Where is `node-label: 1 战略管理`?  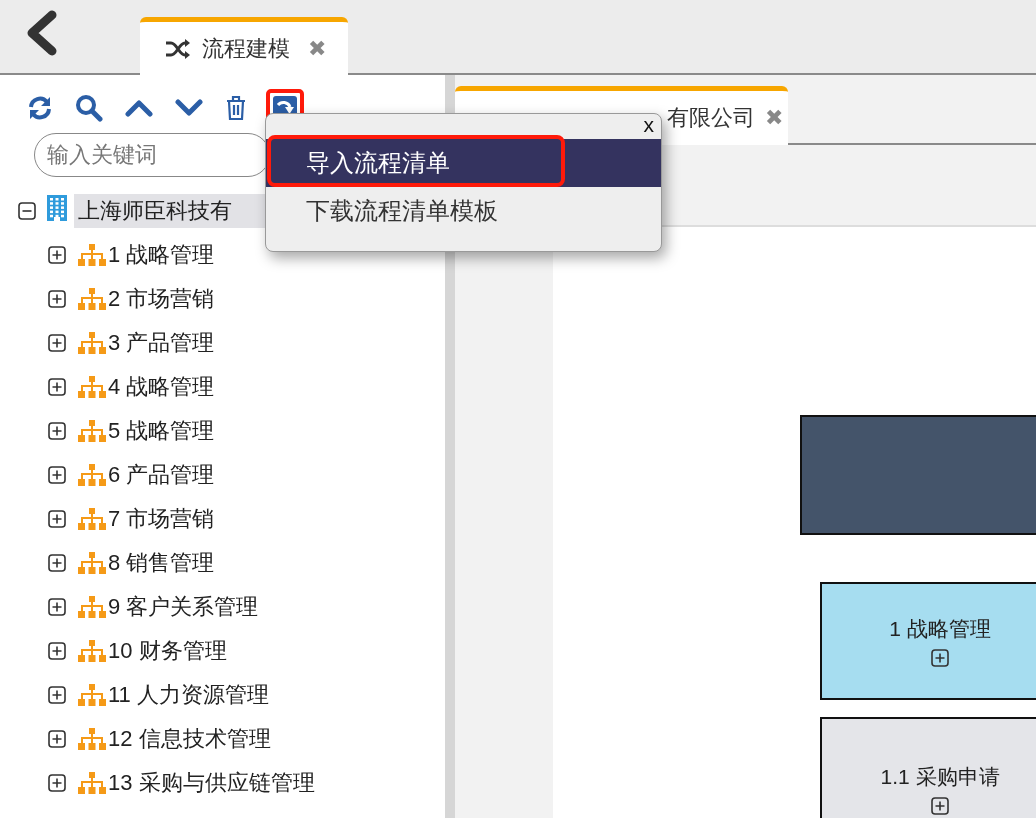
node-label: 1 战略管理 is located at coordinates (940, 629).